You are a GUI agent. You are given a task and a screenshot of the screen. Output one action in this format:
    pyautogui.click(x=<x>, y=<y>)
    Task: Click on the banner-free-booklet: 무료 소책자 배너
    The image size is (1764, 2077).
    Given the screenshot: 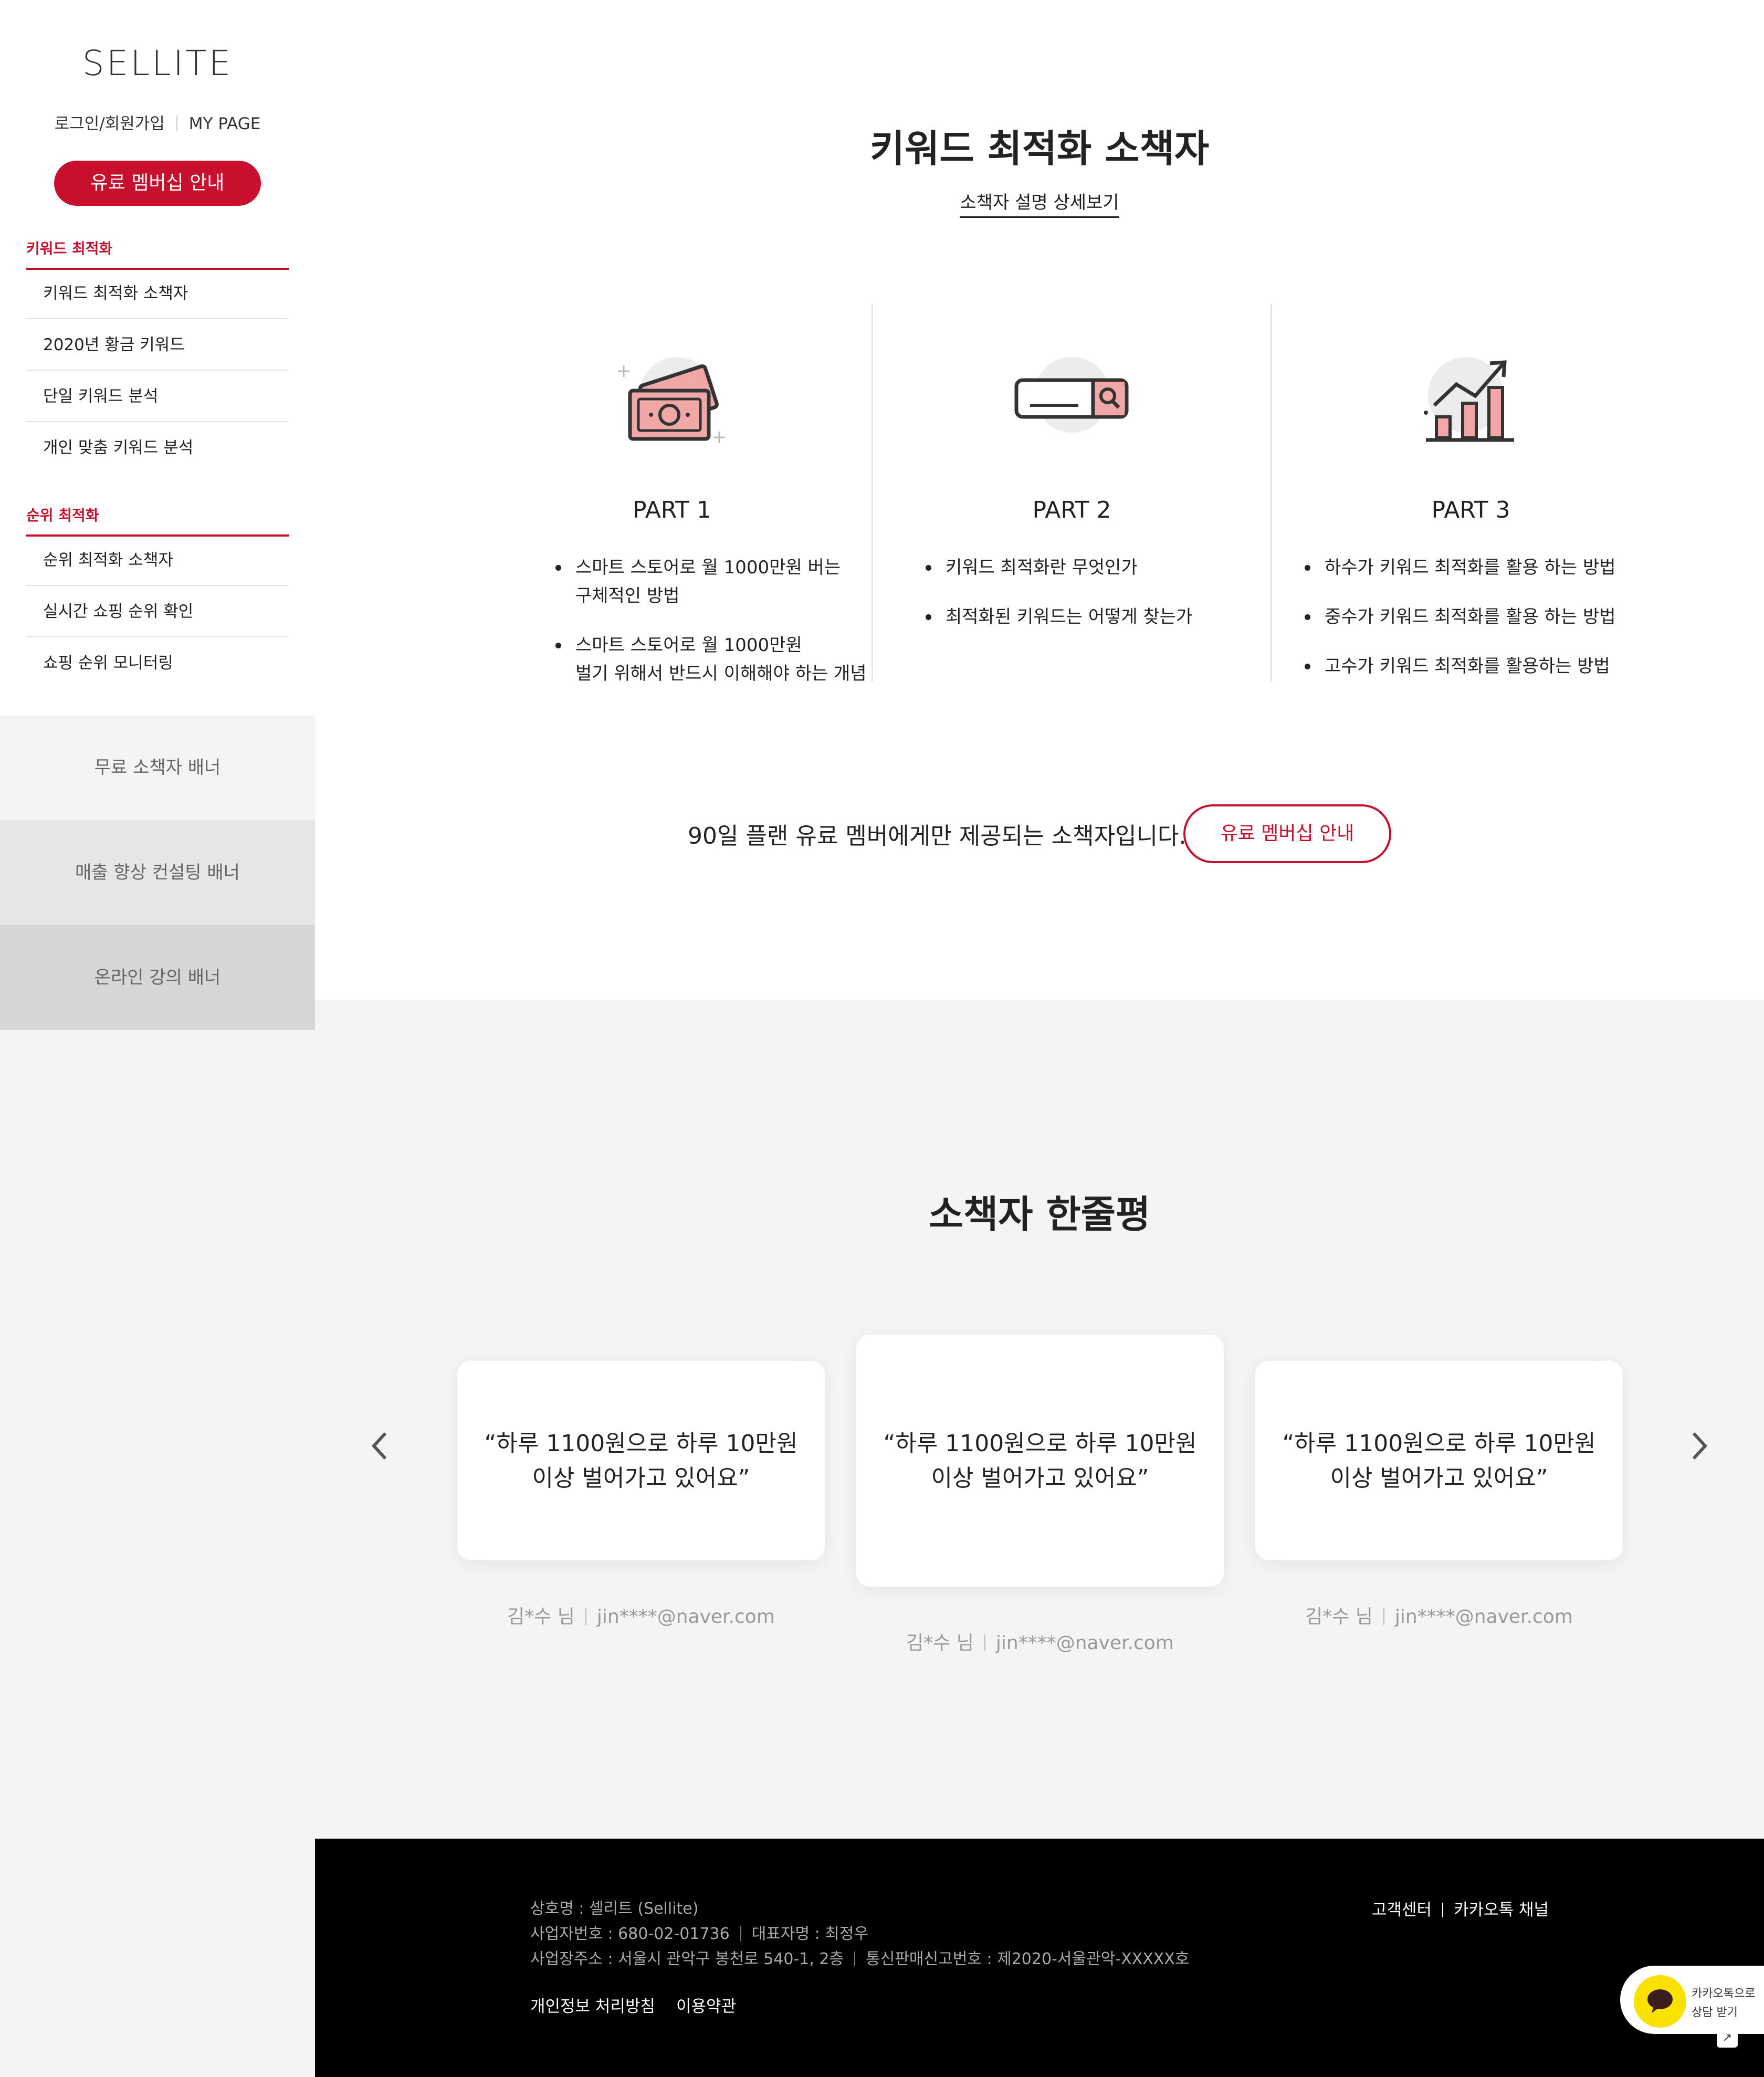 What is the action you would take?
    pyautogui.click(x=157, y=767)
    